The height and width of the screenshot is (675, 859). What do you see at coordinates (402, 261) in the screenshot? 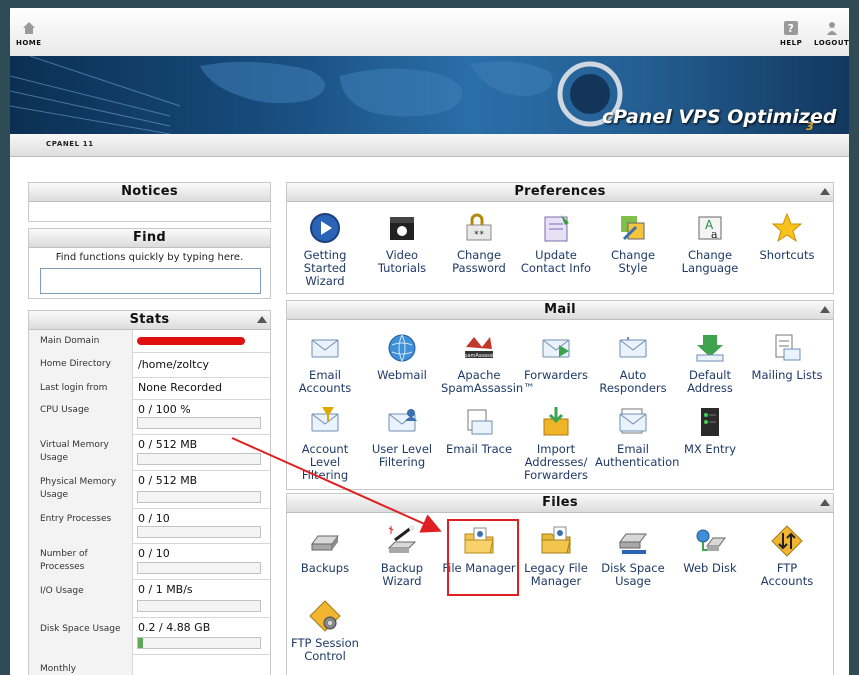
I see `preferences-item-label: Video Tutorials` at bounding box center [402, 261].